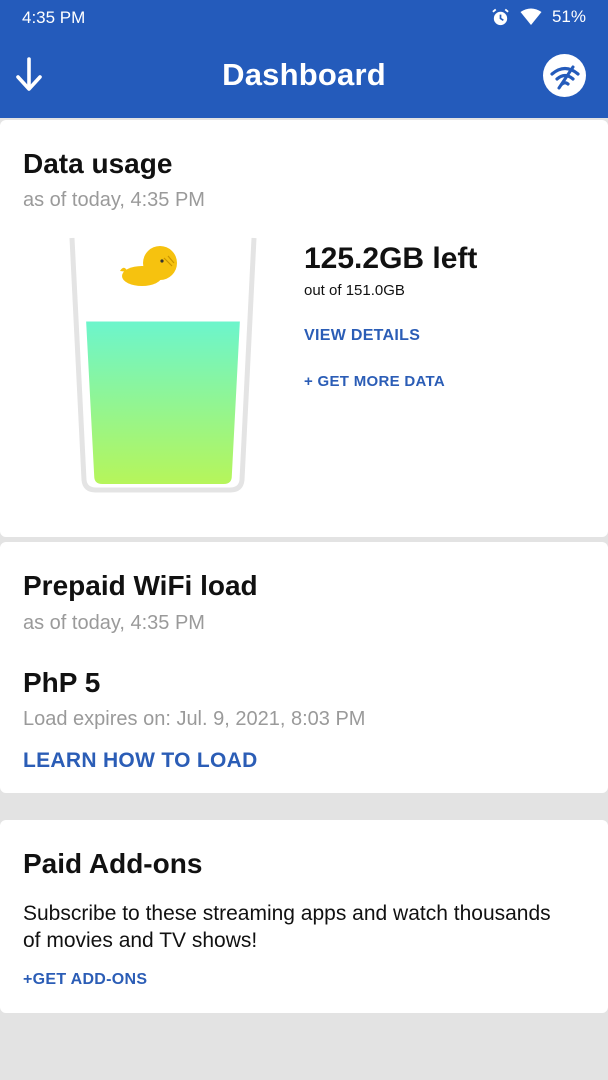 This screenshot has width=608, height=1080. What do you see at coordinates (140, 585) in the screenshot?
I see `prepaid-title: Prepaid WiFi load` at bounding box center [140, 585].